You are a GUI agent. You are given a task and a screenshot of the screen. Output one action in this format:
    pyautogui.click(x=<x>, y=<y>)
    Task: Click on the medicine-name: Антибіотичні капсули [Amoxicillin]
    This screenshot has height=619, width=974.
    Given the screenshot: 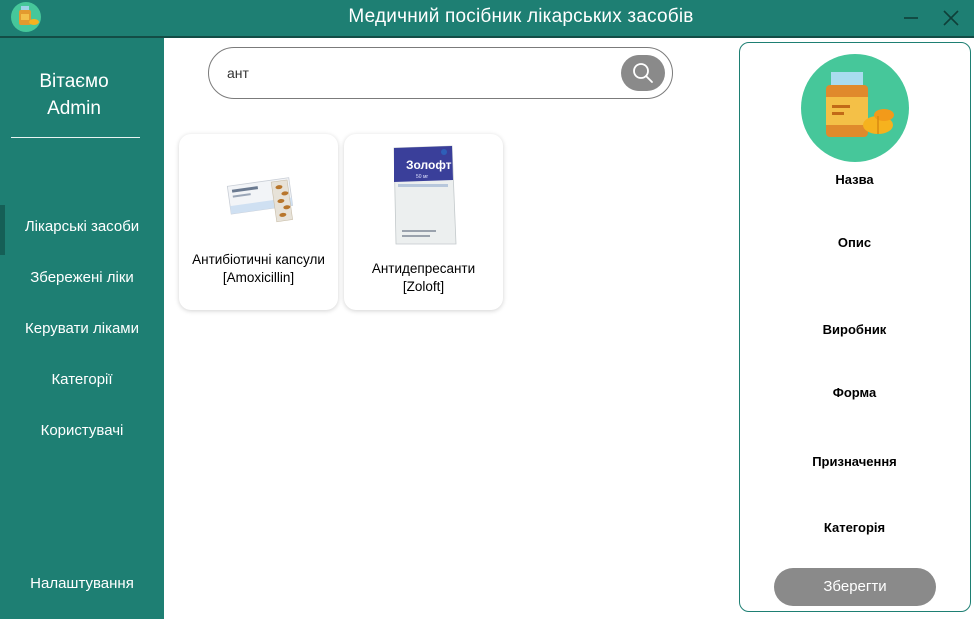 What is the action you would take?
    pyautogui.click(x=258, y=268)
    